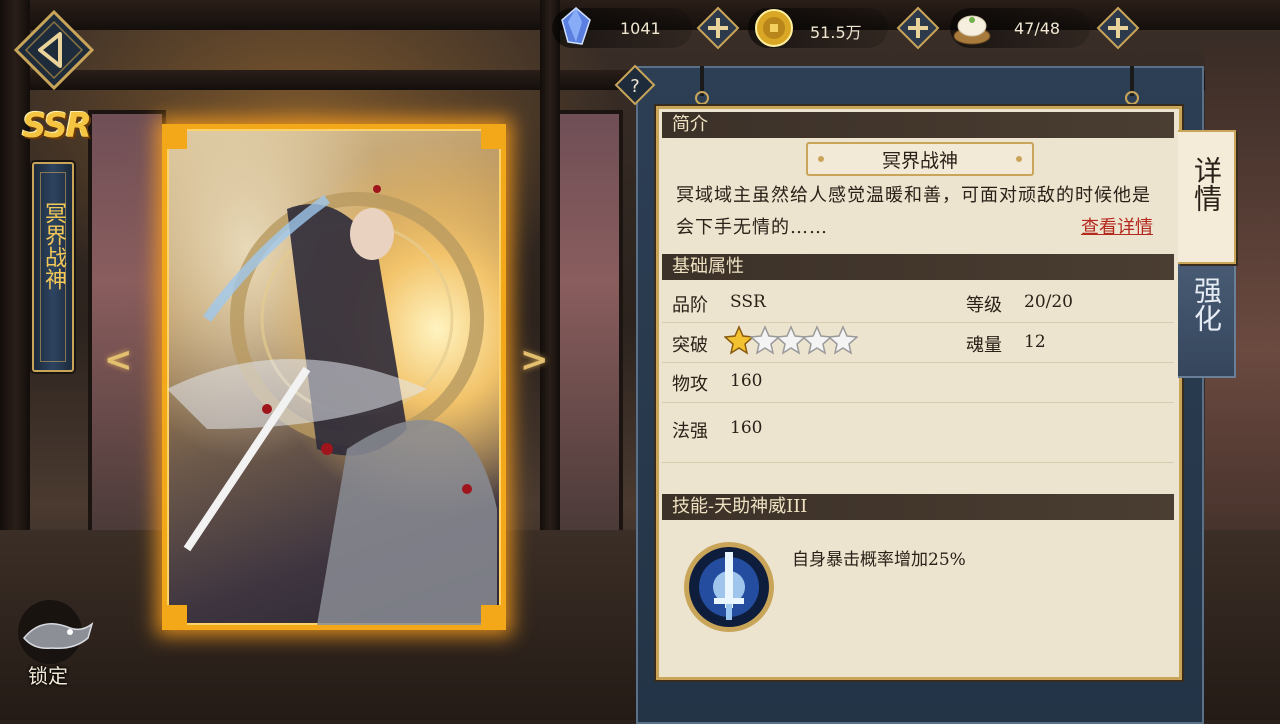 The width and height of the screenshot is (1280, 724). What do you see at coordinates (718, 28) in the screenshot?
I see `add-gems-button` at bounding box center [718, 28].